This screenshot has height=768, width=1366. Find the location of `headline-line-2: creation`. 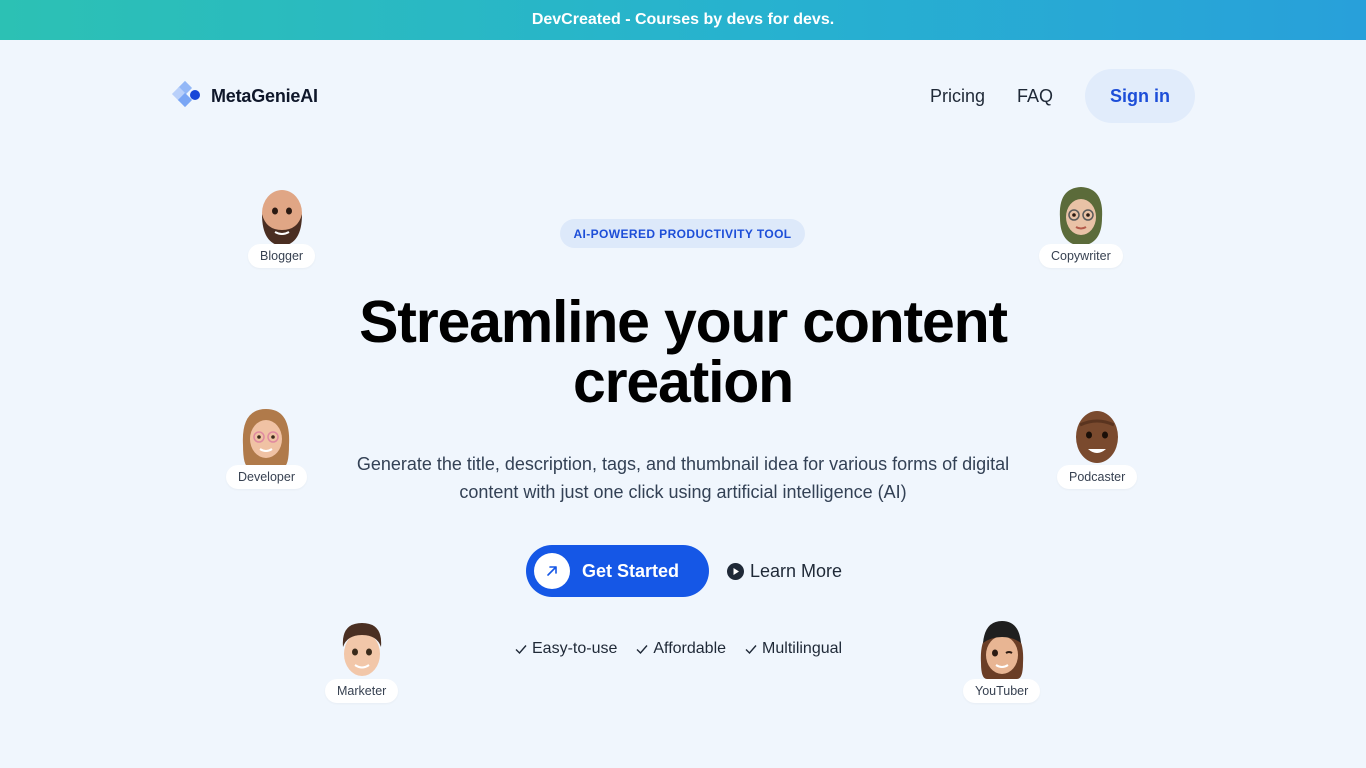

headline-line-2: creation is located at coordinates (683, 382).